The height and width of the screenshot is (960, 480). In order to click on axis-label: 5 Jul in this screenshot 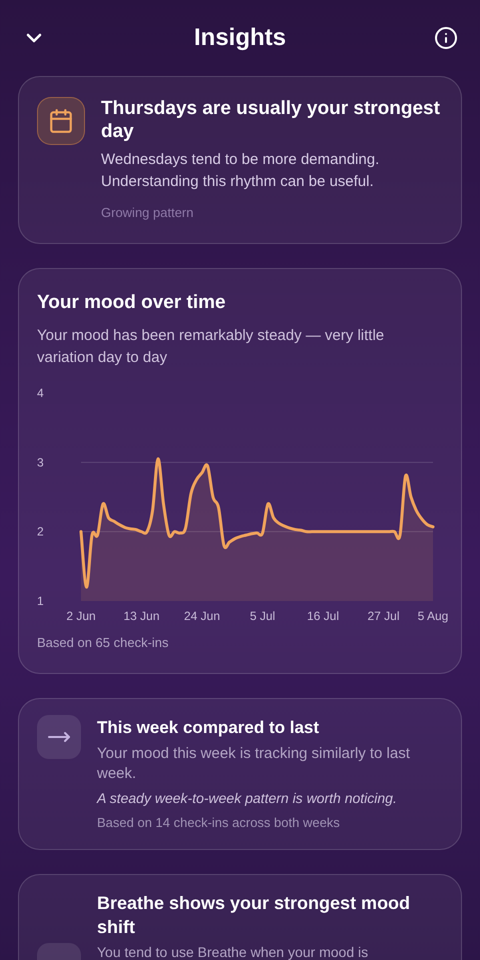, I will do `click(263, 616)`.